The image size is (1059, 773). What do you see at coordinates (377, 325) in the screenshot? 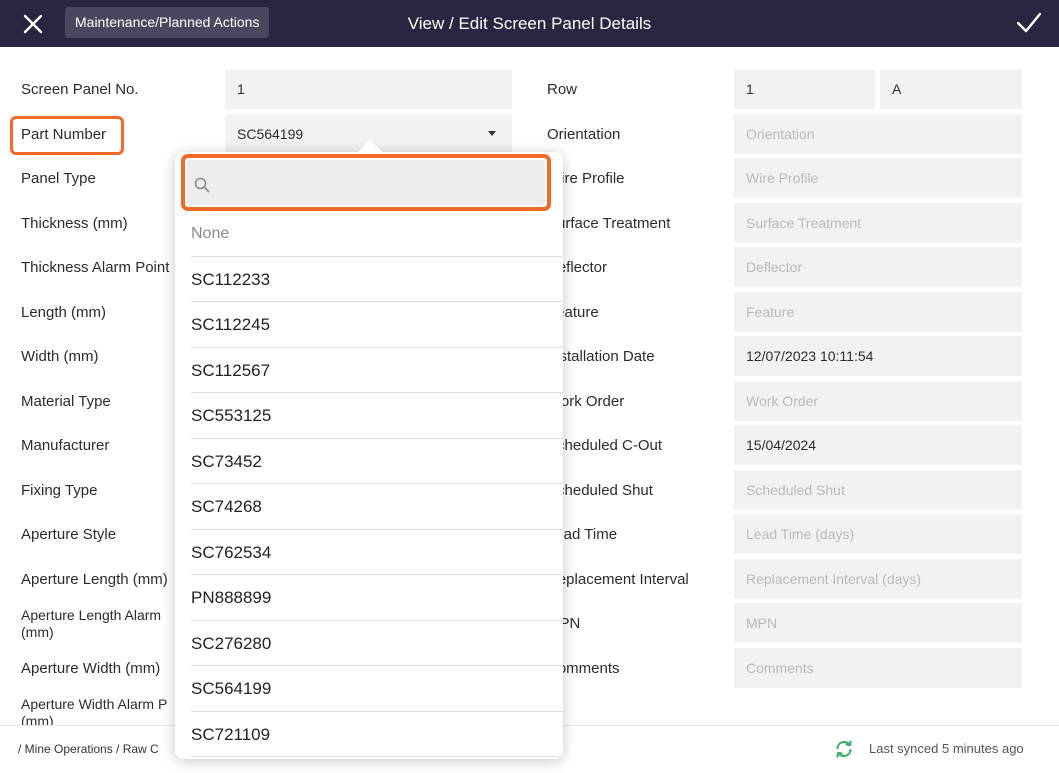
I see `option-item: SC112245` at bounding box center [377, 325].